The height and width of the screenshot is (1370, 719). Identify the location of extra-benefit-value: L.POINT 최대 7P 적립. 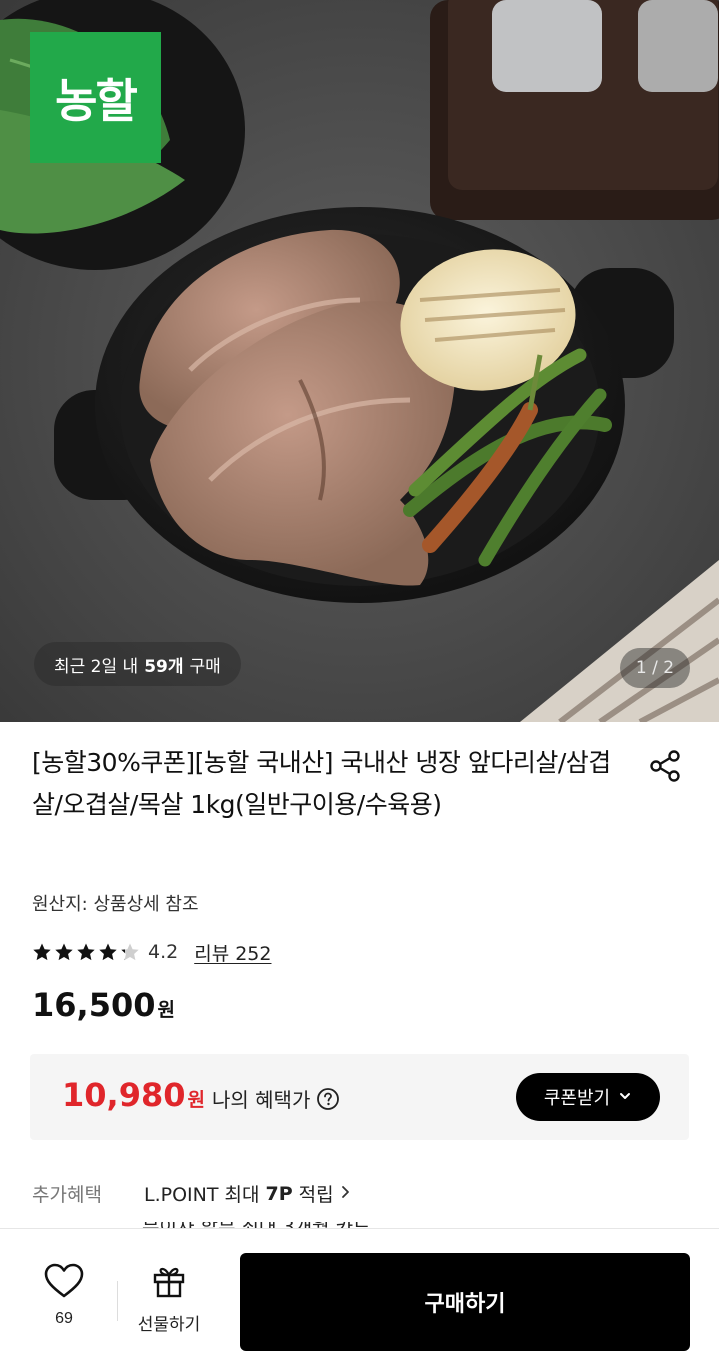
(248, 1193).